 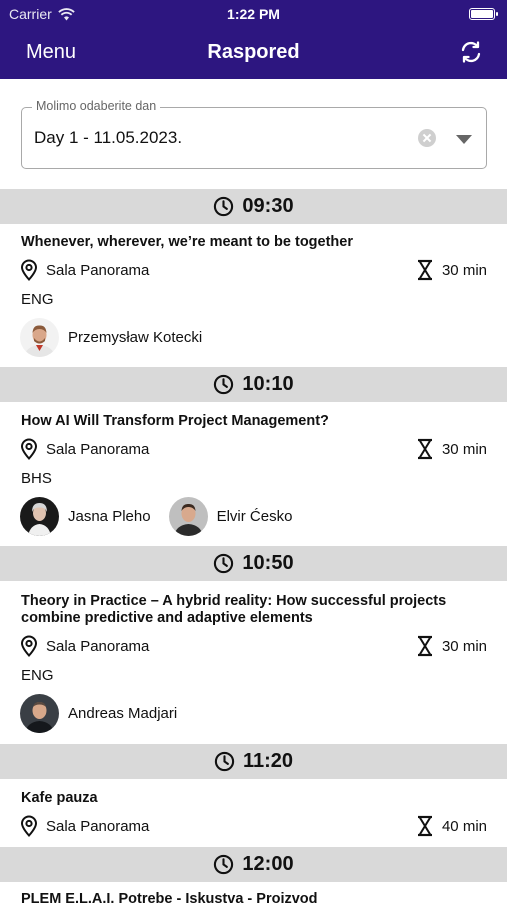 I want to click on time-slot-header: 10:10, so click(x=253, y=384).